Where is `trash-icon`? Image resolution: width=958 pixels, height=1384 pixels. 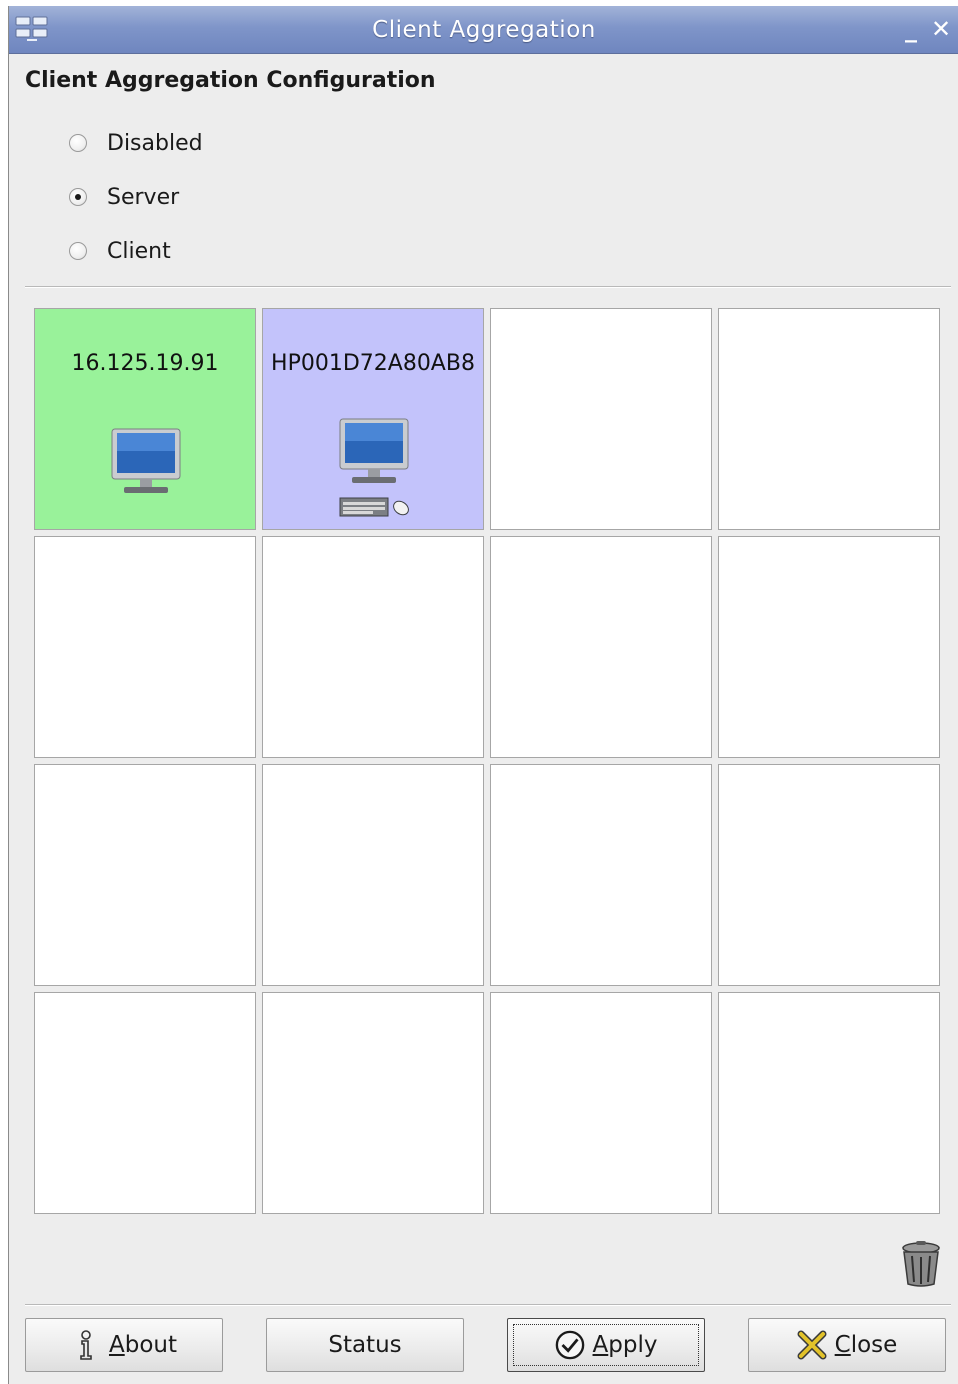
trash-icon is located at coordinates (921, 1264).